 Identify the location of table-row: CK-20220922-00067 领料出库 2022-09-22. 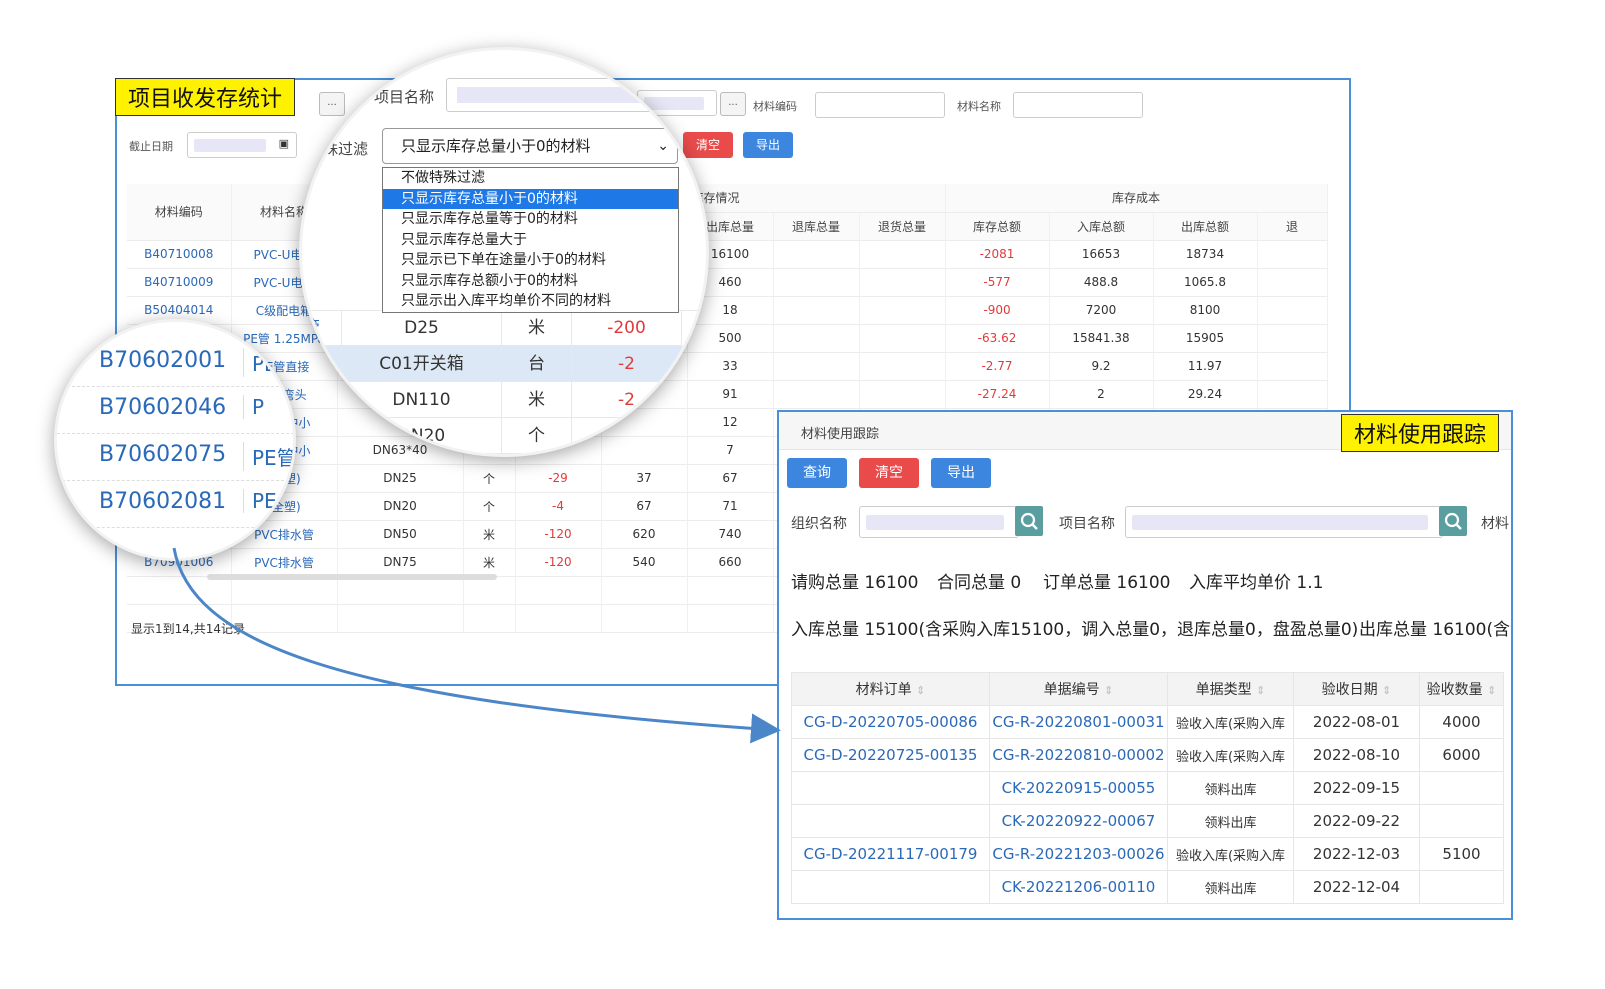
(1147, 821).